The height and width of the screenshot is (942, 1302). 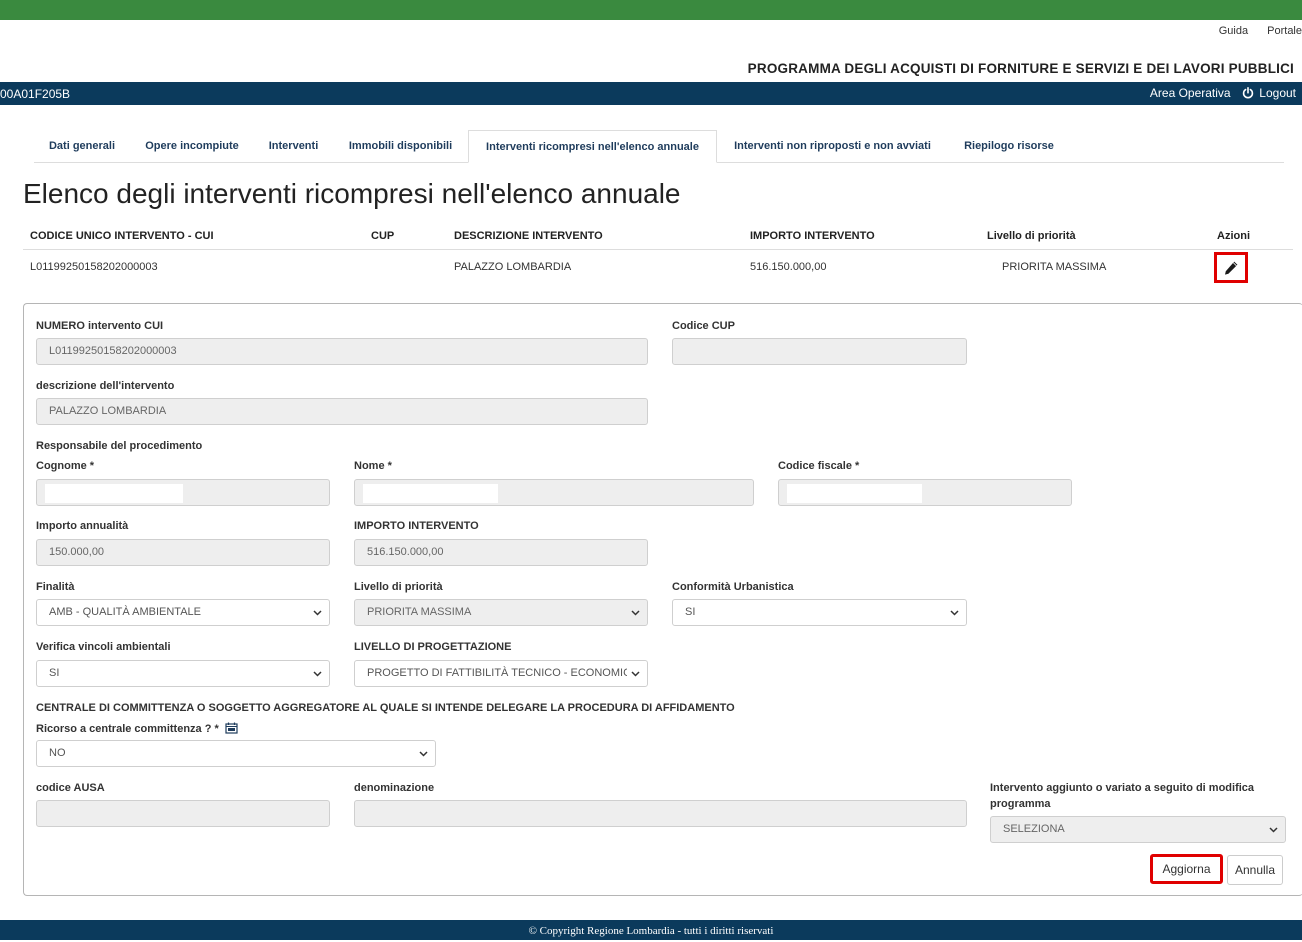 What do you see at coordinates (35, 94) in the screenshot?
I see `user-id: 00A01F205B` at bounding box center [35, 94].